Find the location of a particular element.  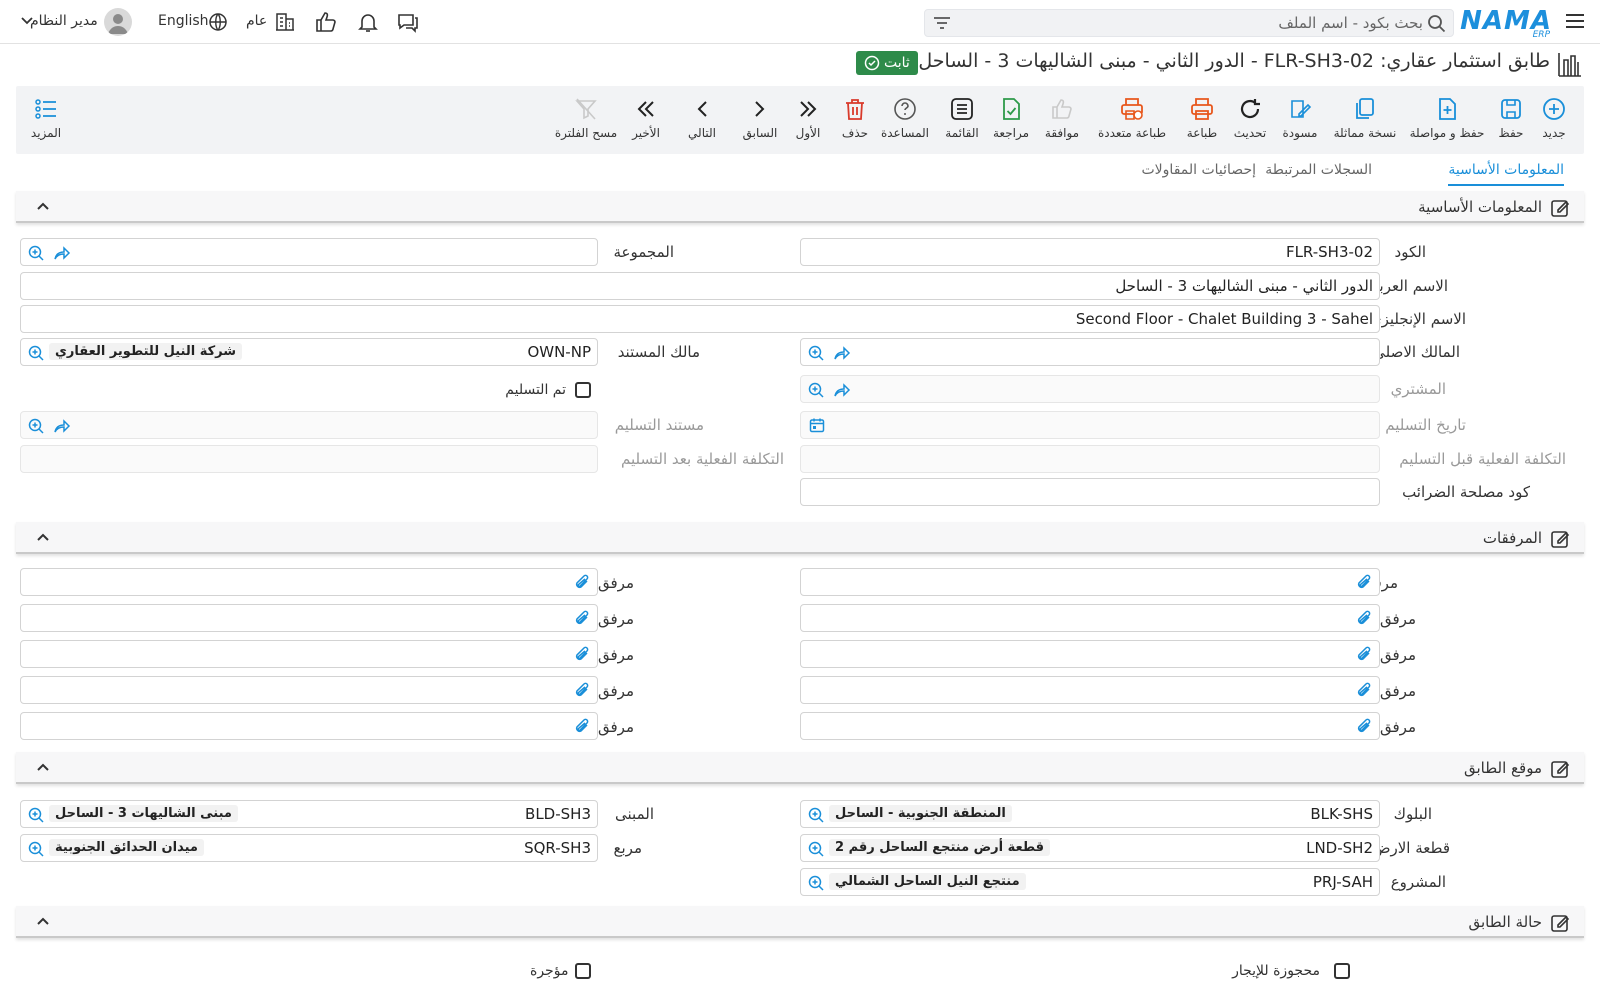

section-attachments-header: المرفقات is located at coordinates (800, 538).